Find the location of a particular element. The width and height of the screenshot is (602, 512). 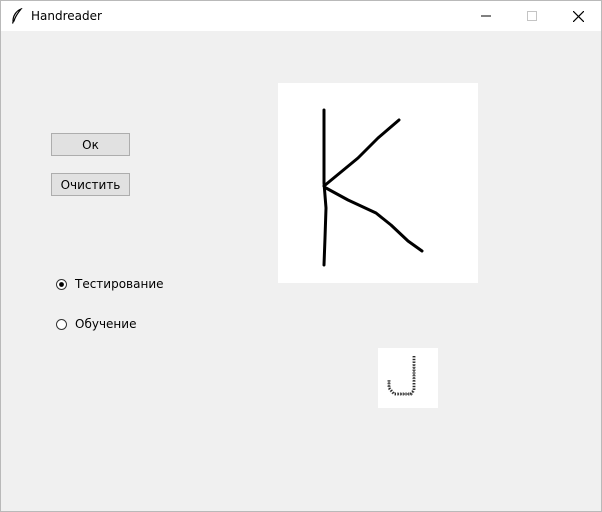

radio-testing: Тестирование is located at coordinates (110, 284).